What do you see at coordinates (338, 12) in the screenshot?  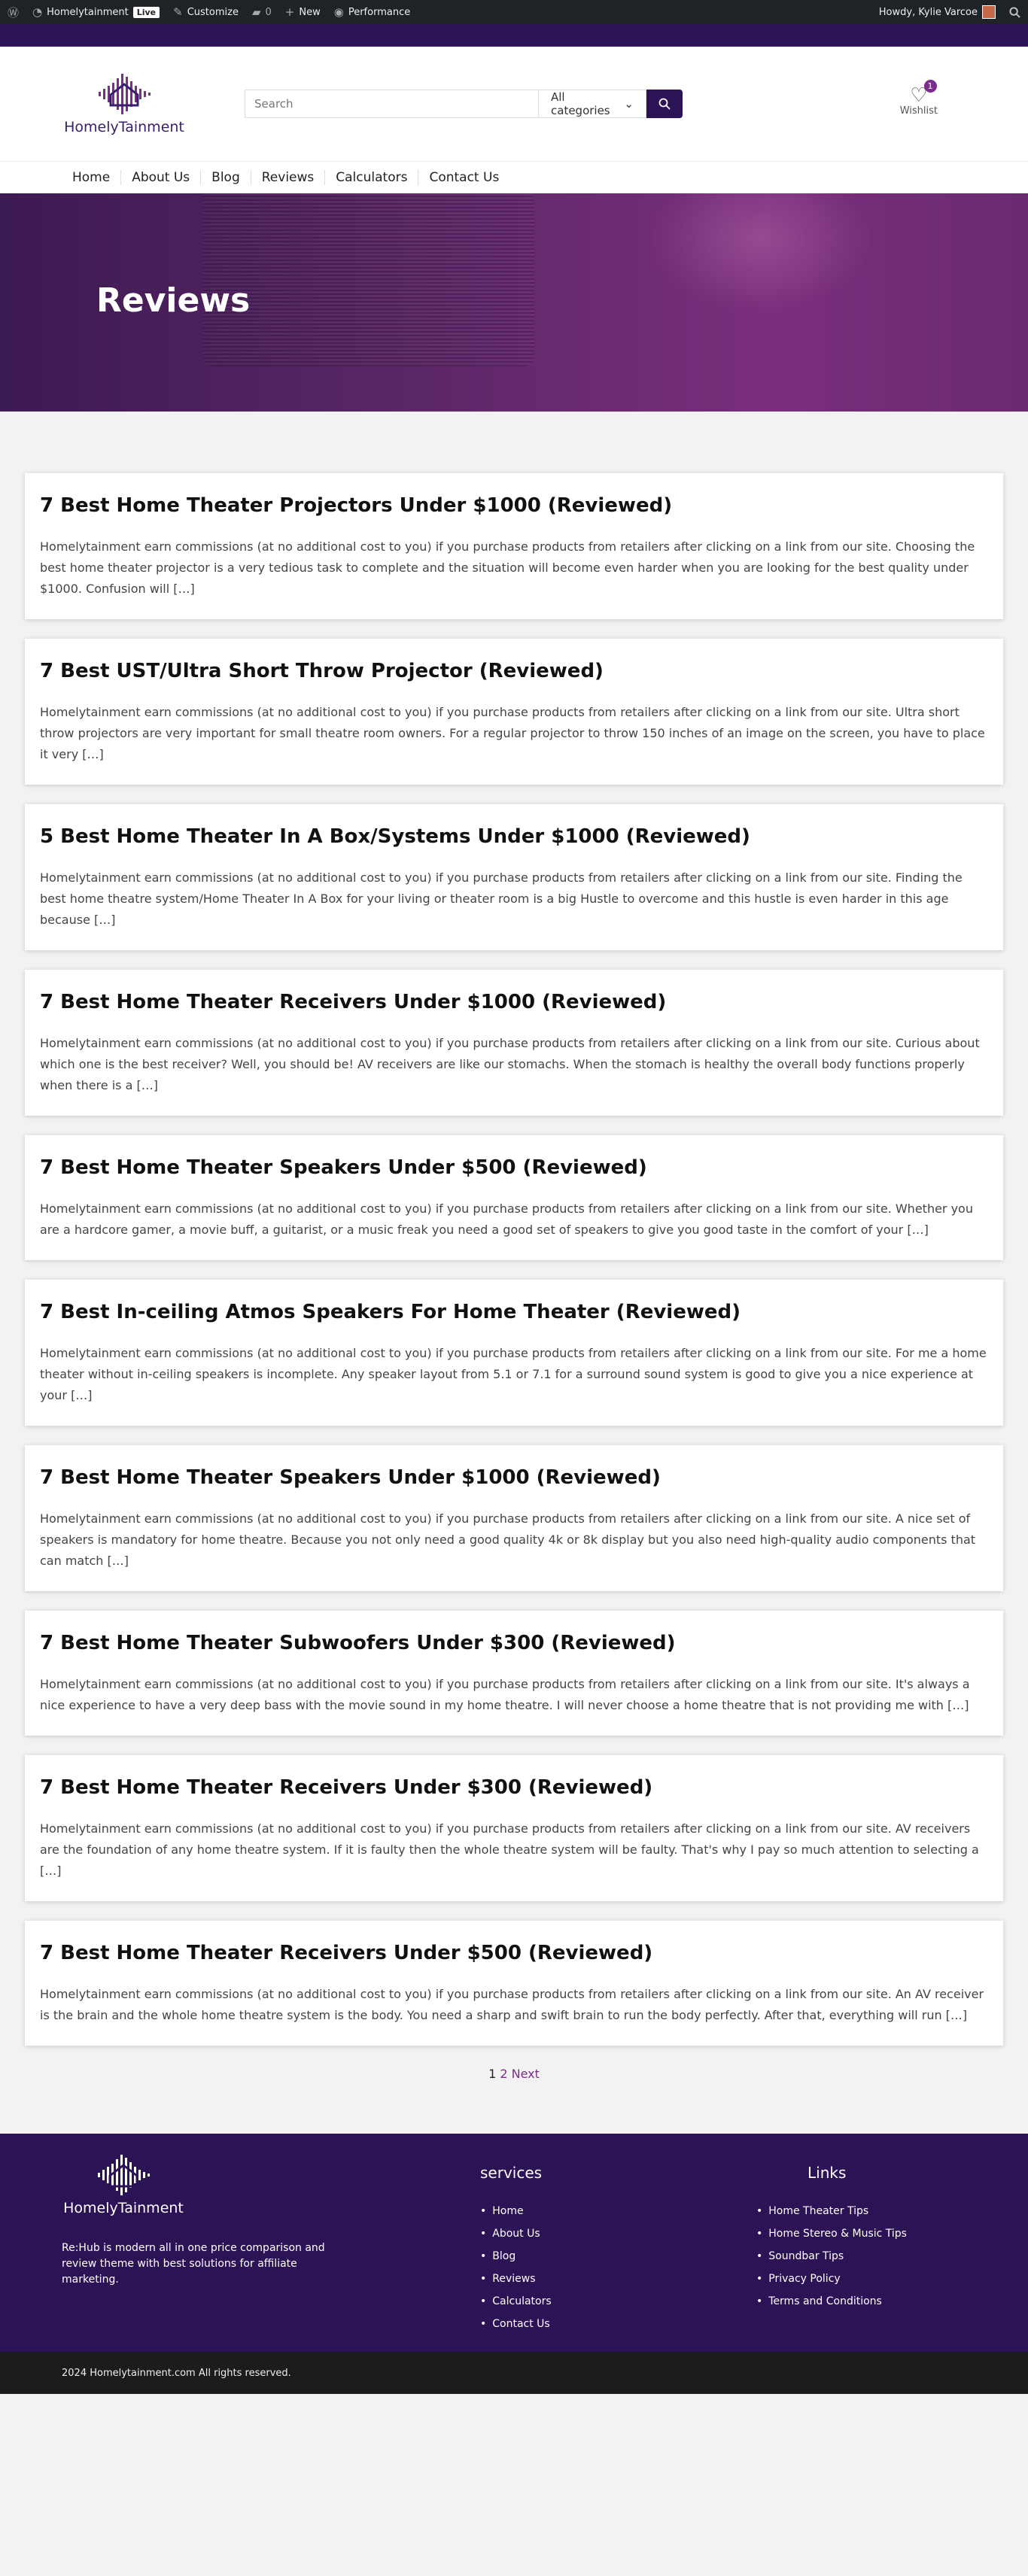 I see `performance-icon: ◉` at bounding box center [338, 12].